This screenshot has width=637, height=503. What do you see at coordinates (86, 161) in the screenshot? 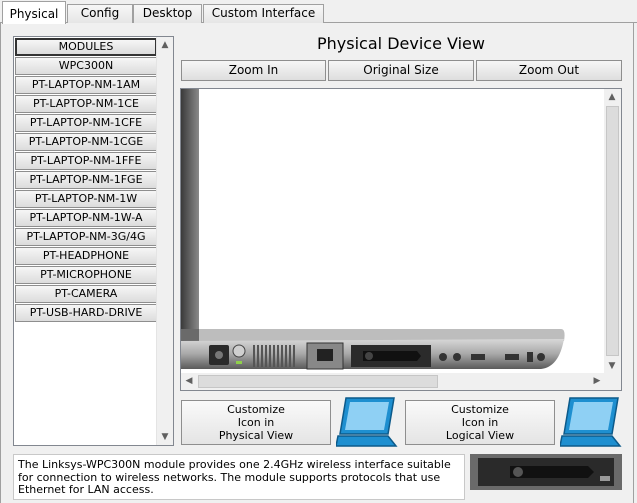
I see `module-button-pt-laptop-nm-1ffe: PT-LAPTOP-NM-1FFE` at bounding box center [86, 161].